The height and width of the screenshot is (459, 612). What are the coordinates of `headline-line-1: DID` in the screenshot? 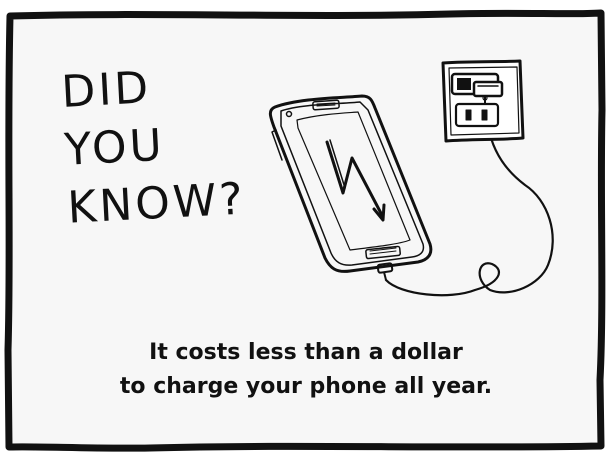 It's located at (106, 90).